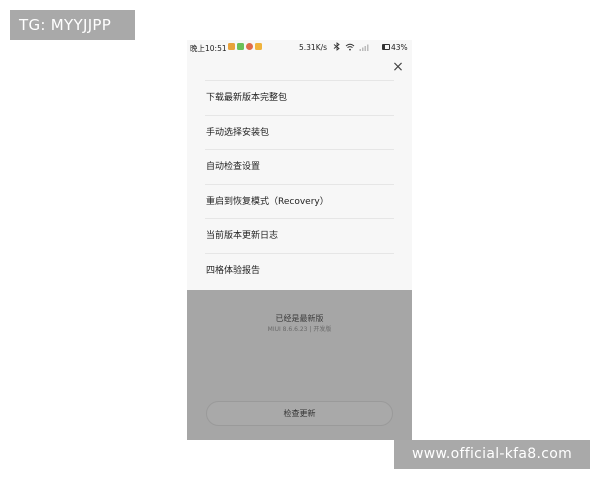 The width and height of the screenshot is (600, 480). Describe the element at coordinates (245, 46) in the screenshot. I see `status-app-icons` at that location.